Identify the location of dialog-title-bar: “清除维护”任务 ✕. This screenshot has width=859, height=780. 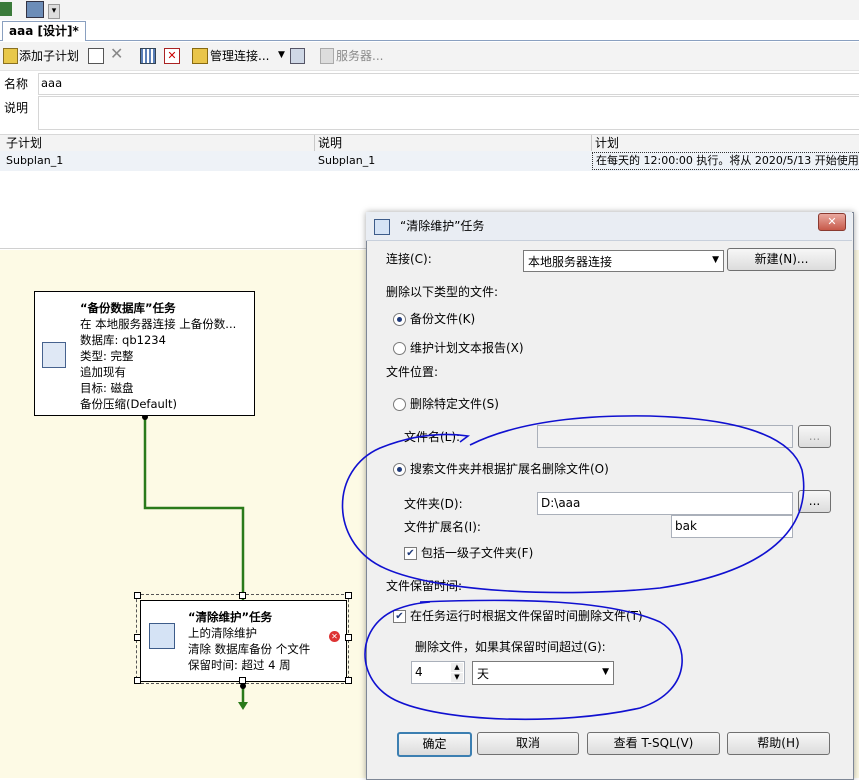
(609, 226).